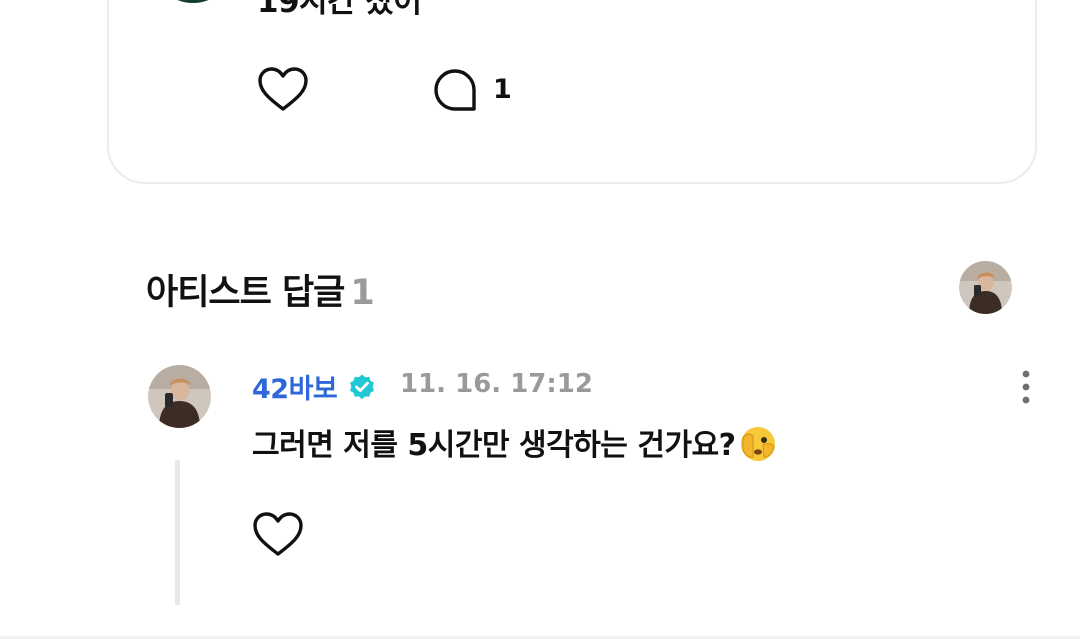  What do you see at coordinates (193, 1) in the screenshot?
I see `post-author-avatar` at bounding box center [193, 1].